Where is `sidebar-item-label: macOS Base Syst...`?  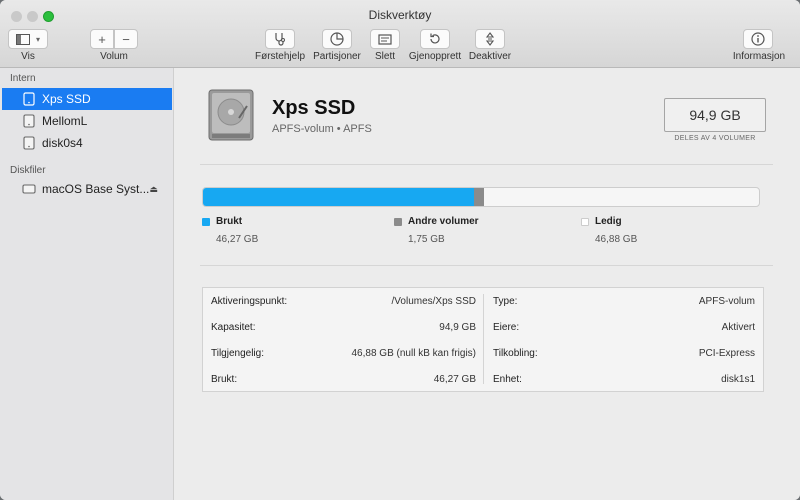 sidebar-item-label: macOS Base Syst... is located at coordinates (96, 189).